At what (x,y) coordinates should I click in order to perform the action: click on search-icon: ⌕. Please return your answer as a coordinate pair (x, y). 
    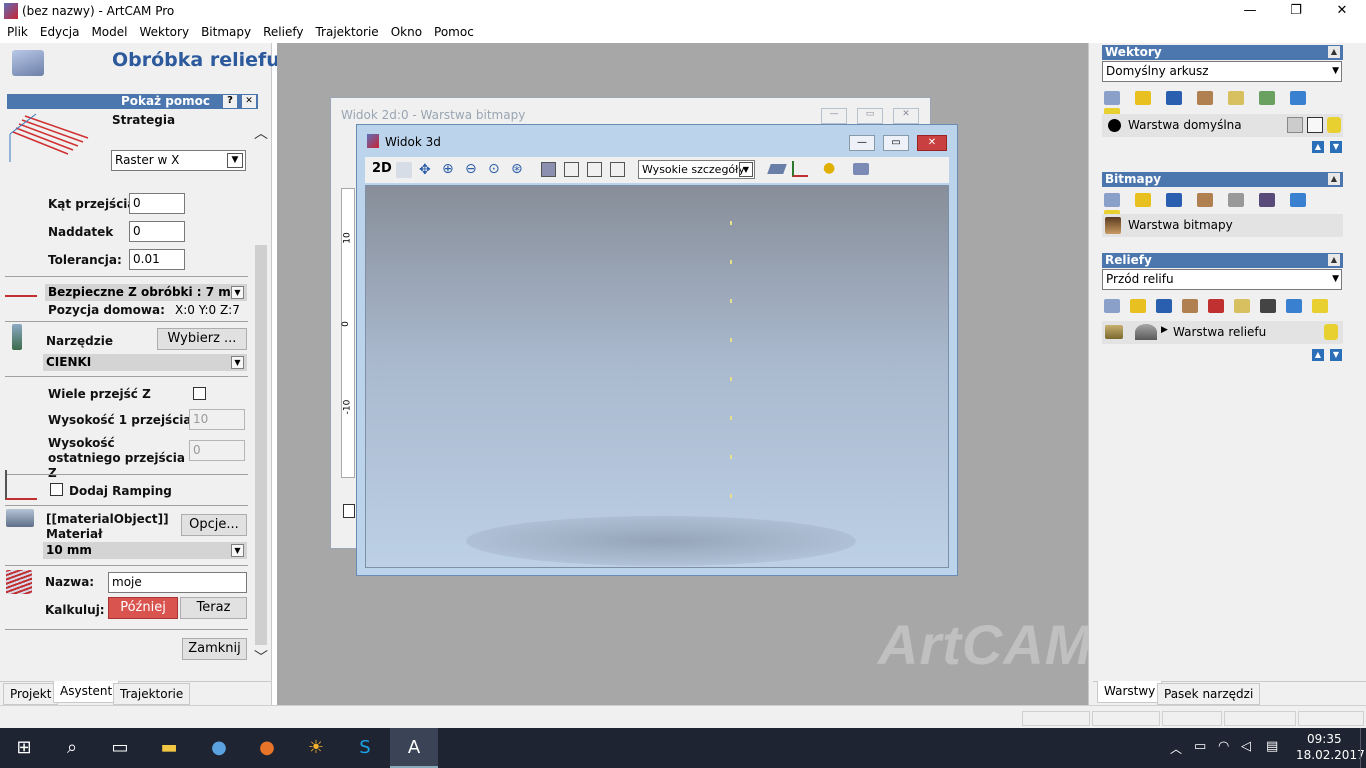
    Looking at the image, I should click on (72, 748).